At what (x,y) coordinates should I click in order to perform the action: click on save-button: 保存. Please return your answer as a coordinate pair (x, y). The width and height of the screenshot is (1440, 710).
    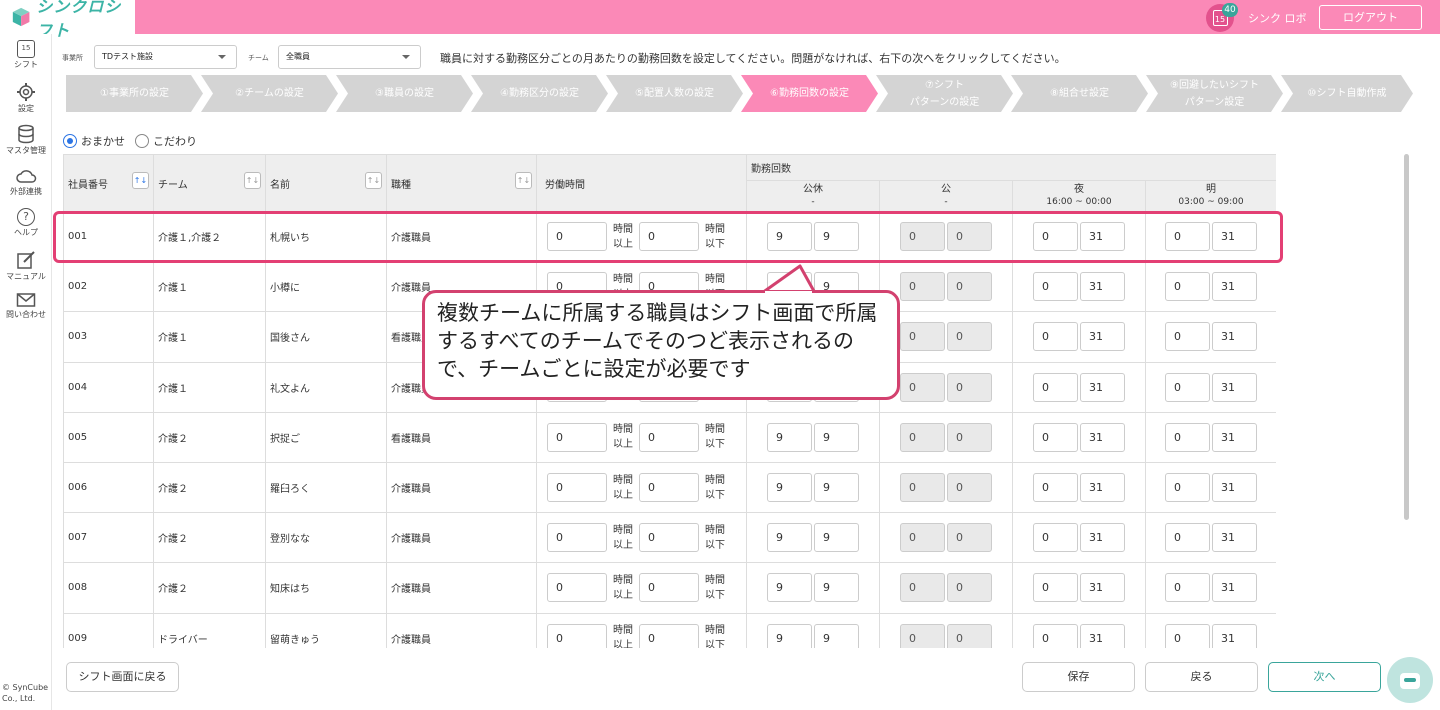
    Looking at the image, I should click on (1078, 677).